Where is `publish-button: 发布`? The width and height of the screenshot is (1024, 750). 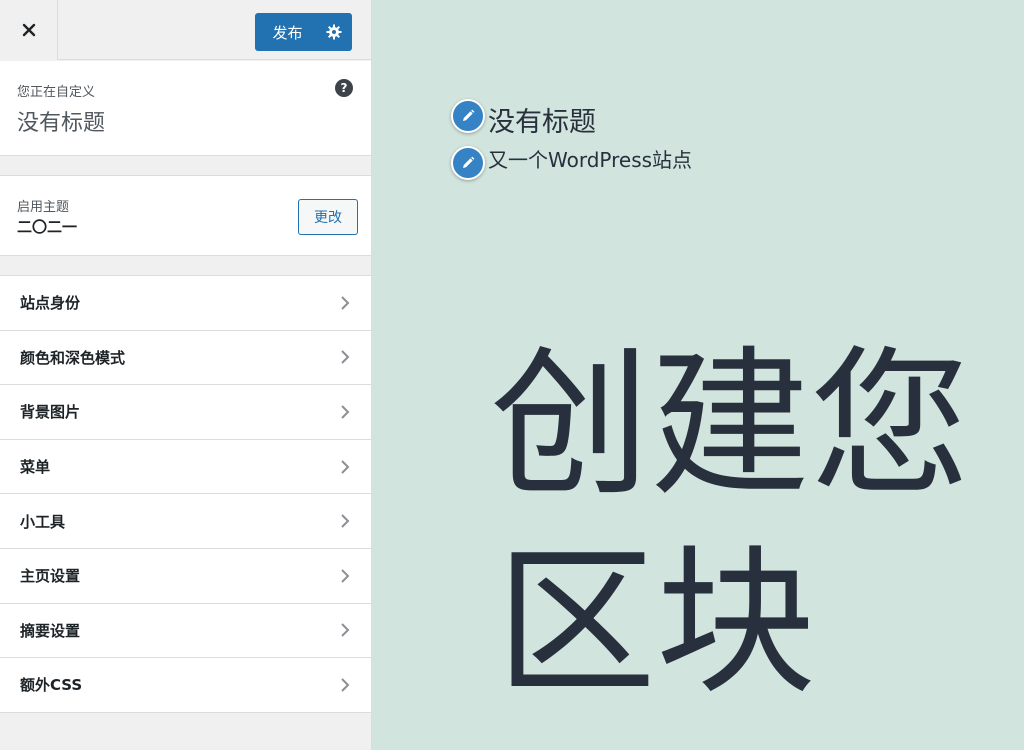 publish-button: 发布 is located at coordinates (285, 32).